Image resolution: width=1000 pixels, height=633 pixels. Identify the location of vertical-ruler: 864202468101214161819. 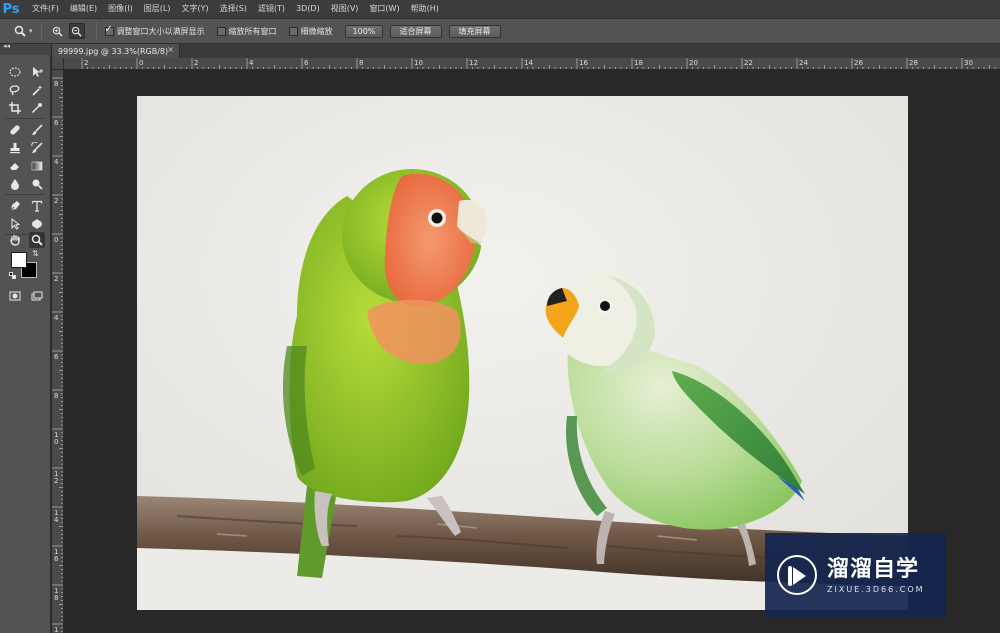
(58, 351).